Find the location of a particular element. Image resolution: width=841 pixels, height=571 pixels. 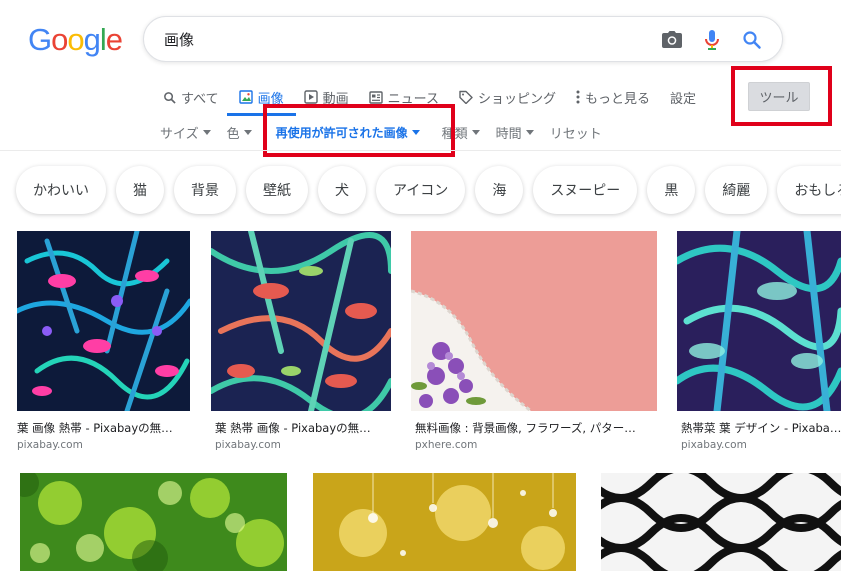

search-input is located at coordinates (404, 39).